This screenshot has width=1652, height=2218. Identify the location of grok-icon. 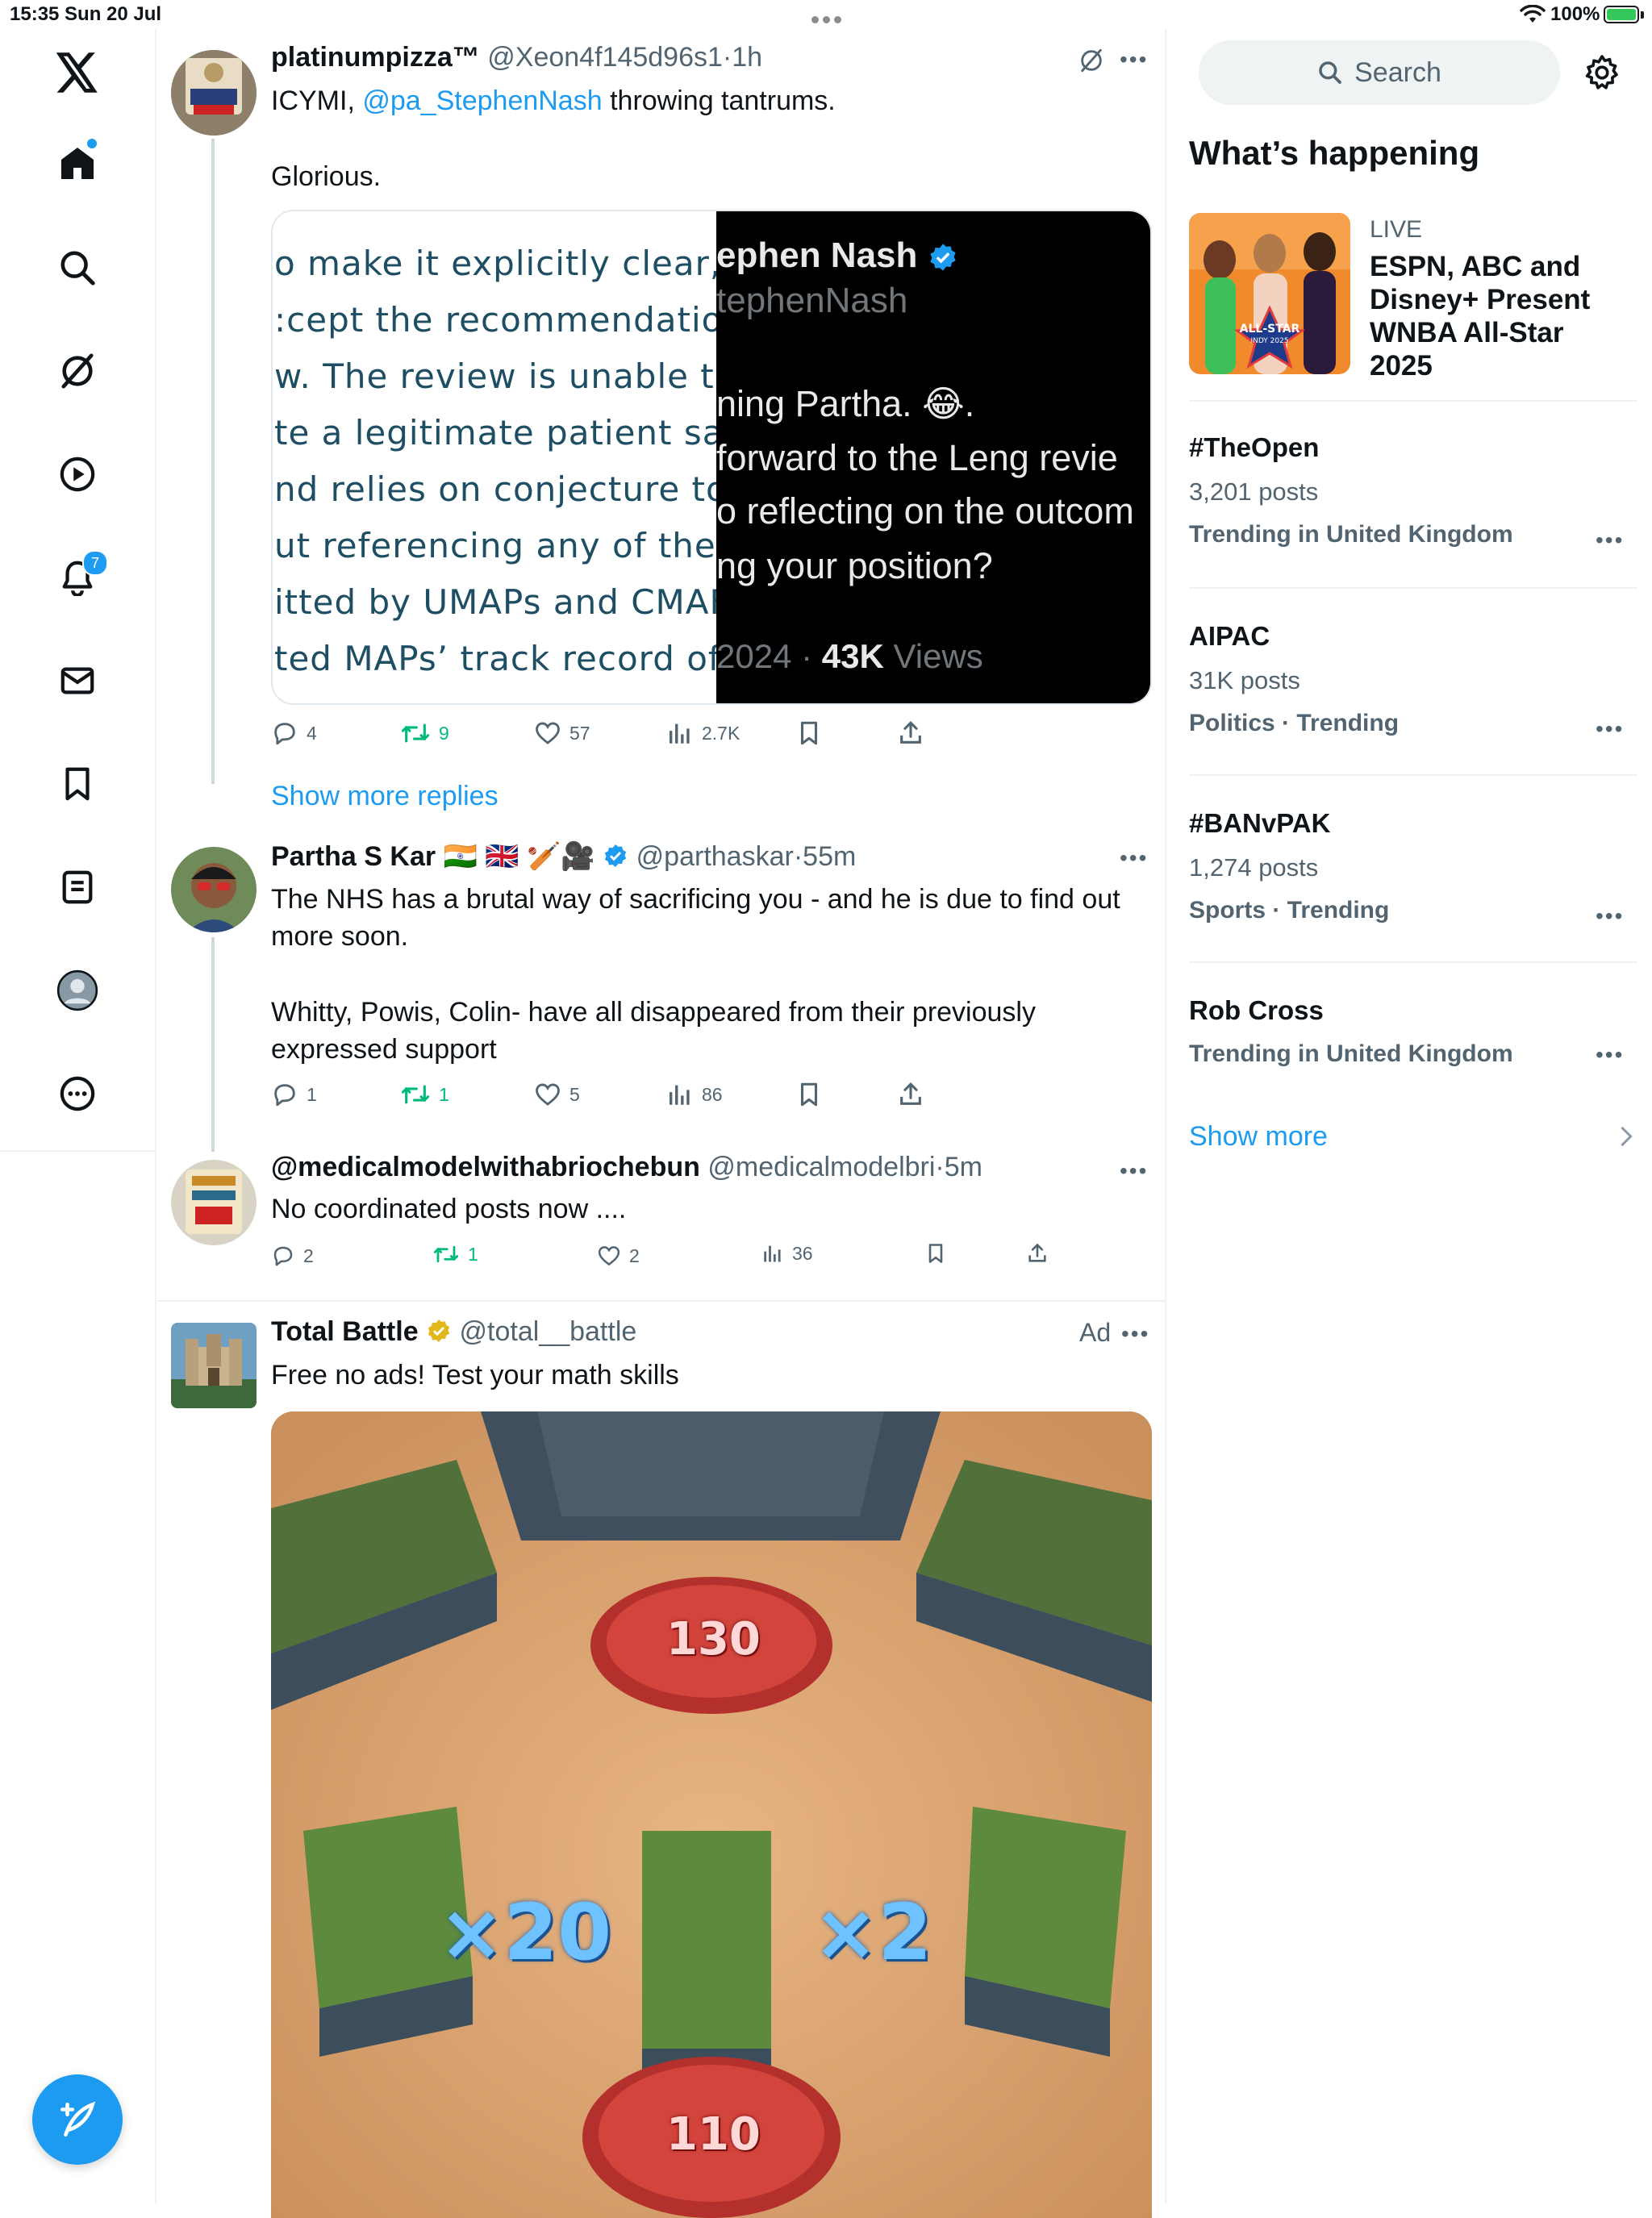
(77, 371).